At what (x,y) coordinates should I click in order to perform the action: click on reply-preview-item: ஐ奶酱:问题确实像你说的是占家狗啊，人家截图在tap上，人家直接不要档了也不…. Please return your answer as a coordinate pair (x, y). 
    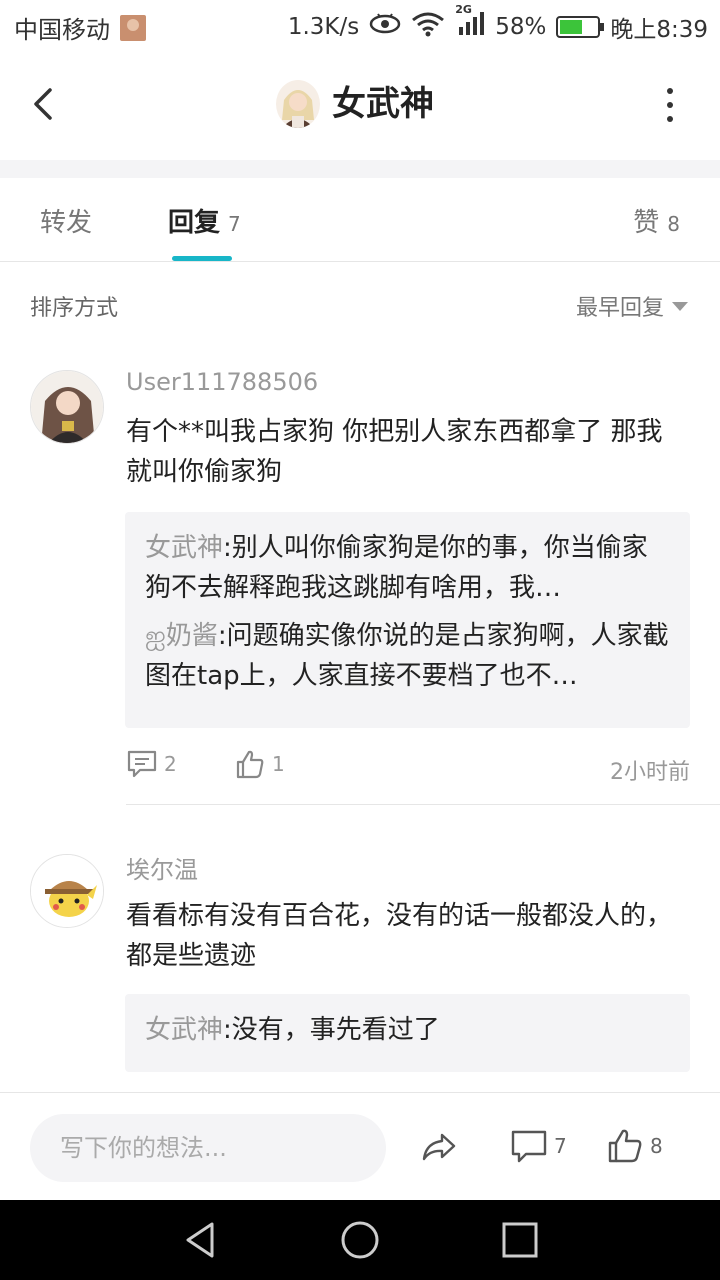
    Looking at the image, I should click on (407, 656).